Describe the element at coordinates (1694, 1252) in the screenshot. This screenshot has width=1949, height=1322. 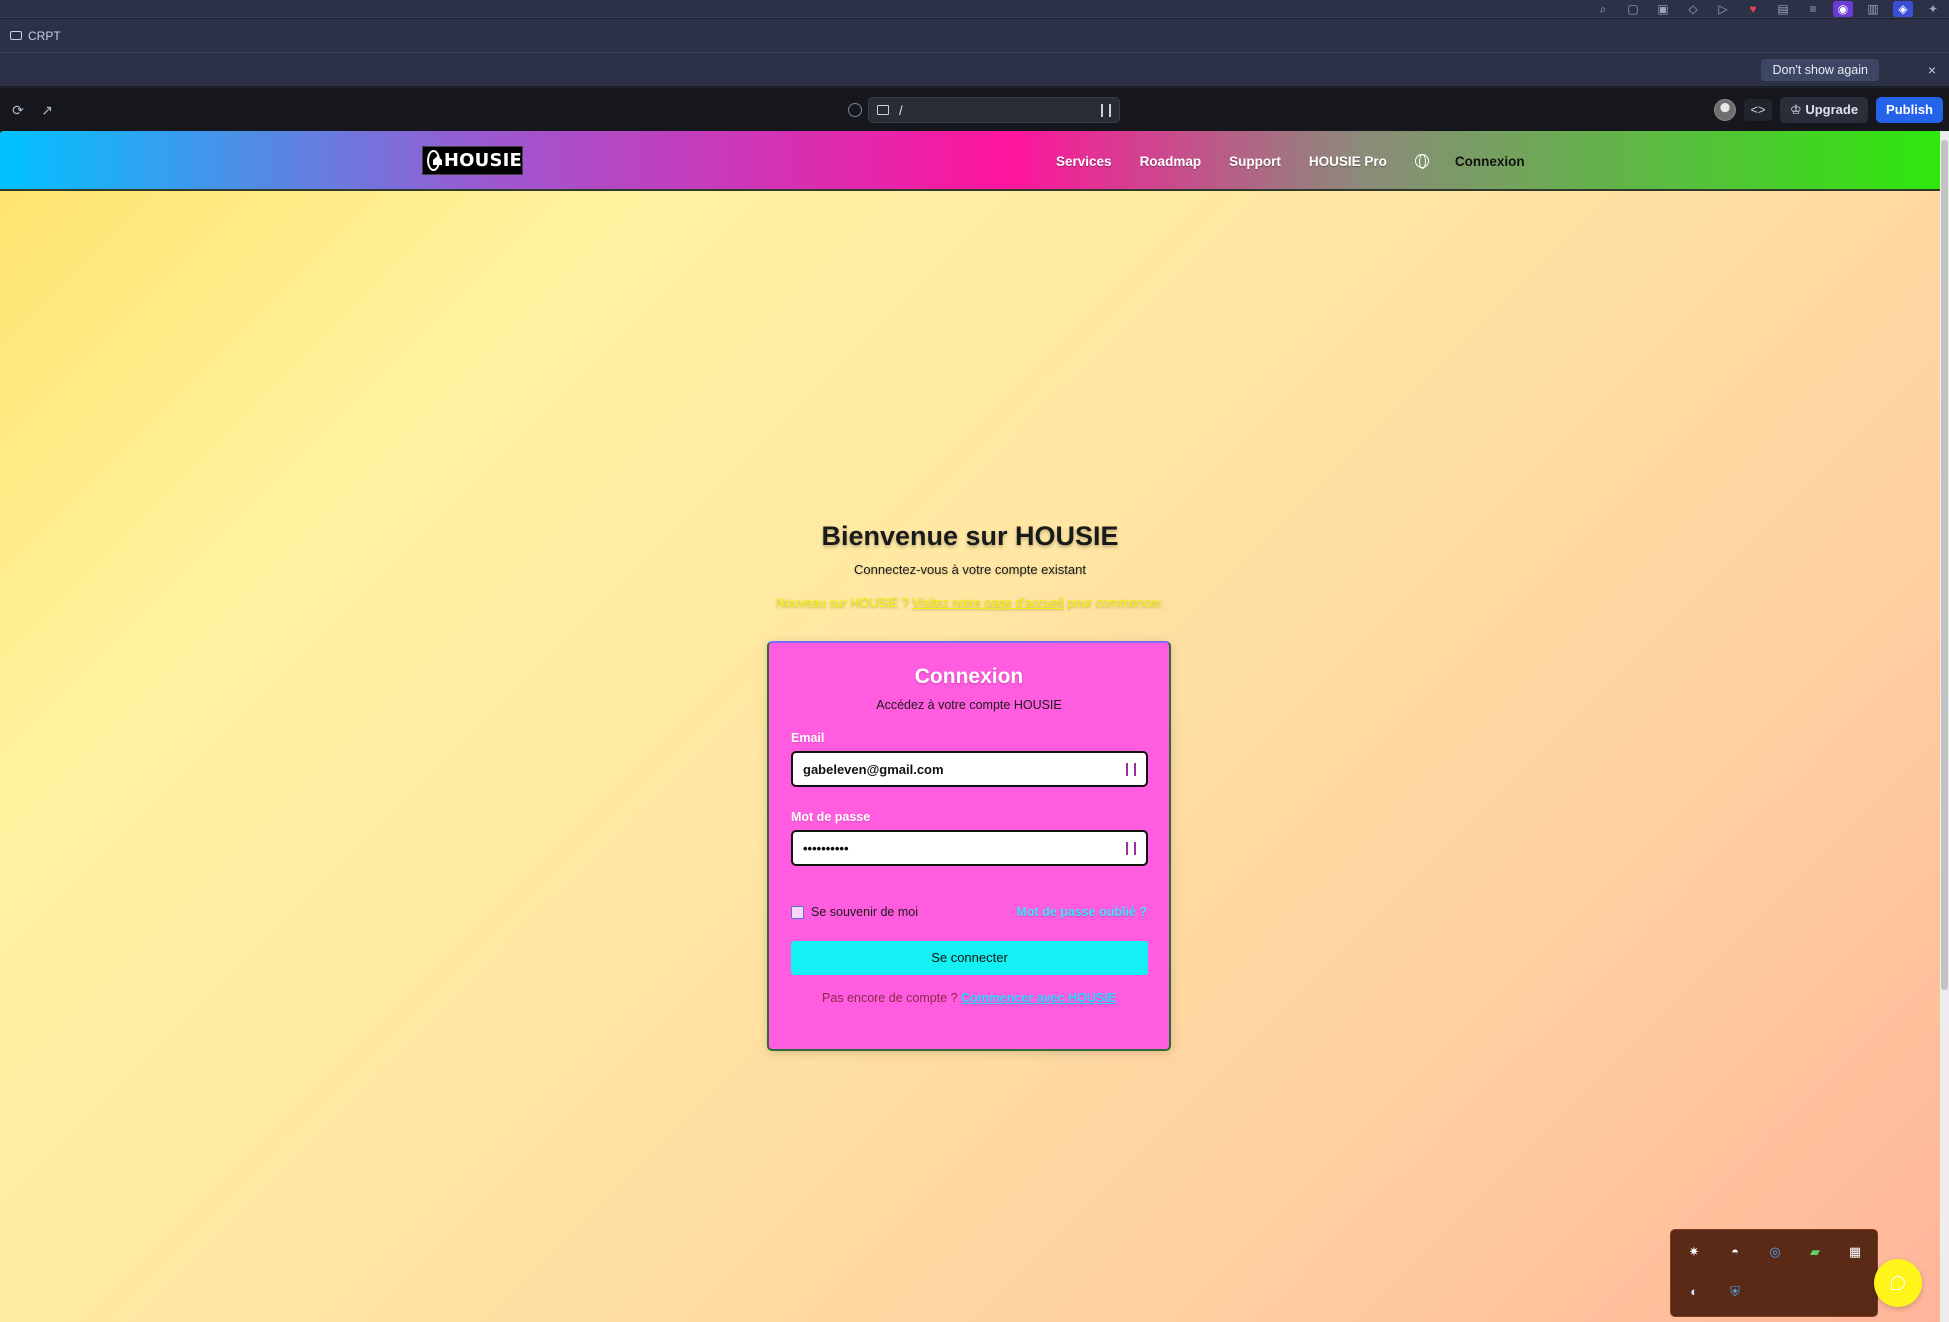
I see `sparkle-icon: ✷` at that location.